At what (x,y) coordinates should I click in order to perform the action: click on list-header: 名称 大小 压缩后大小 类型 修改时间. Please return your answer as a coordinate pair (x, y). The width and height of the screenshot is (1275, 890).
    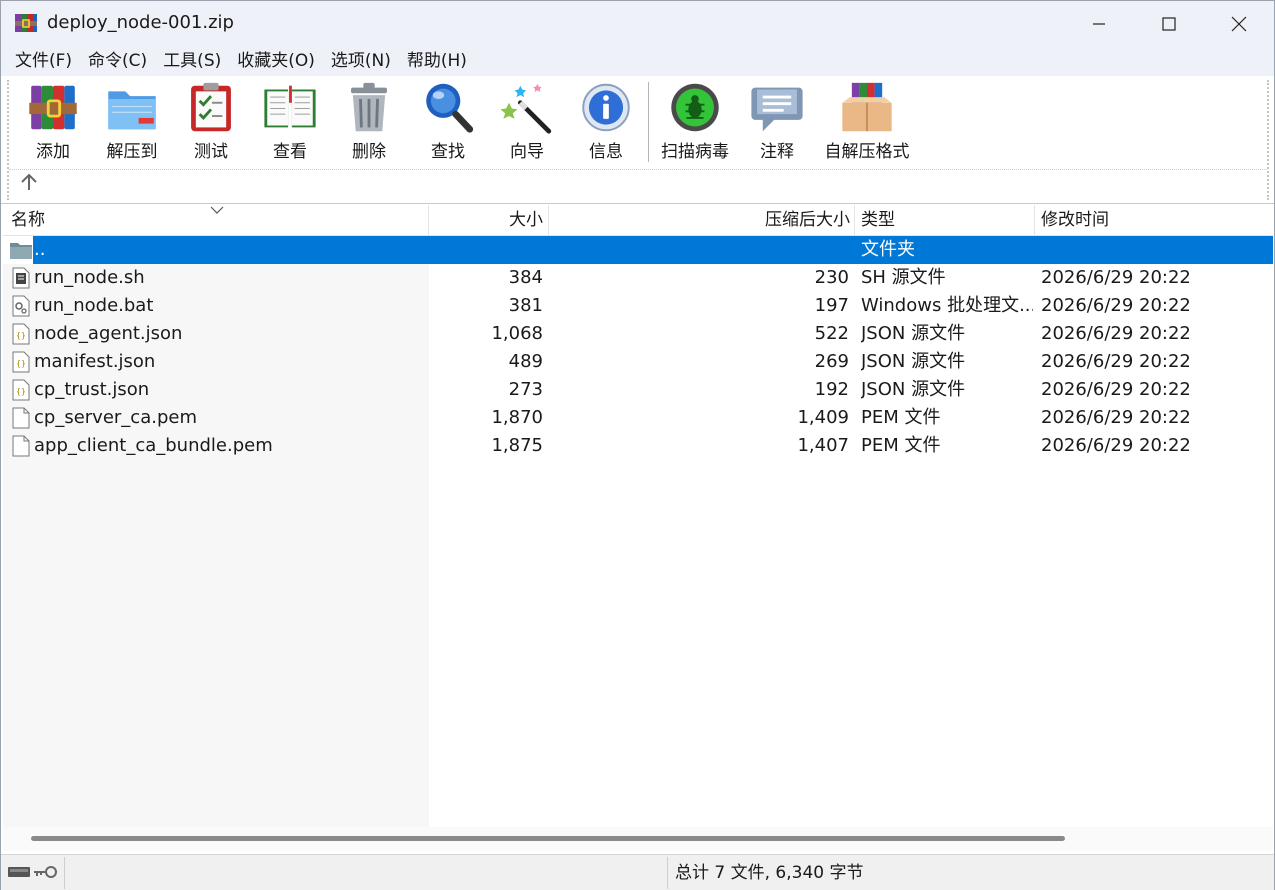
    Looking at the image, I should click on (638, 220).